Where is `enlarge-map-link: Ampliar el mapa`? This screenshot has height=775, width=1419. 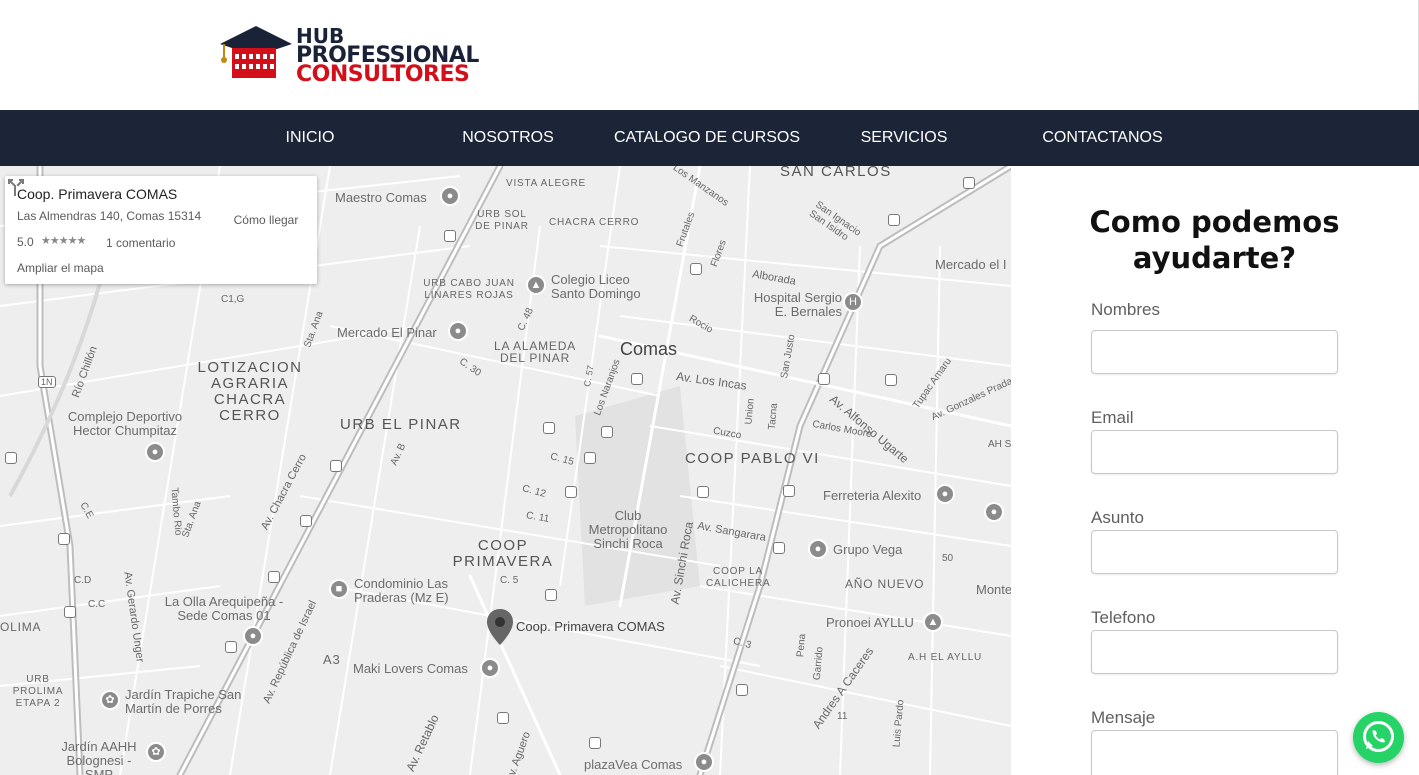
enlarge-map-link: Ampliar el mapa is located at coordinates (60, 268).